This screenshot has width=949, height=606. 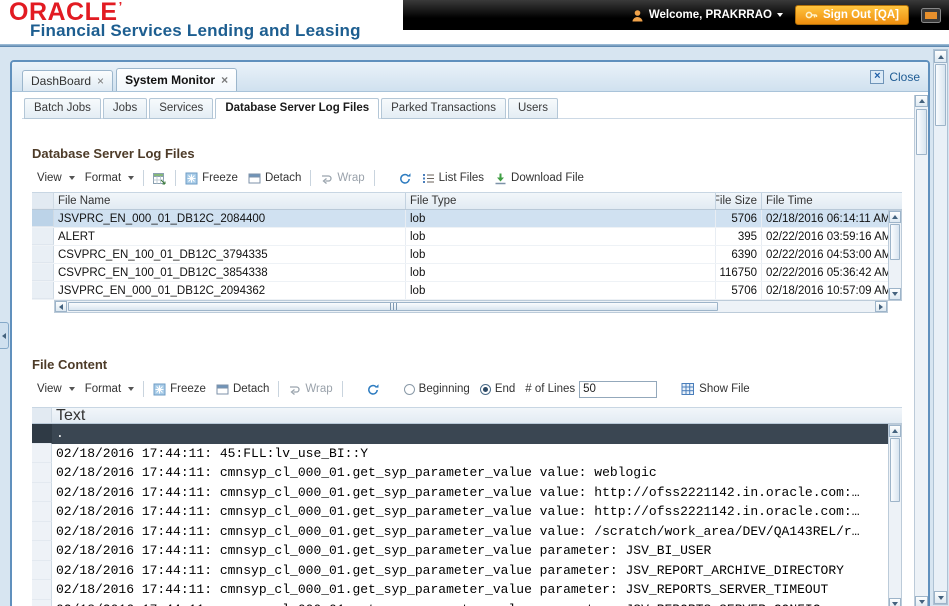 I want to click on log-files-vertical-scrollbar, so click(x=895, y=255).